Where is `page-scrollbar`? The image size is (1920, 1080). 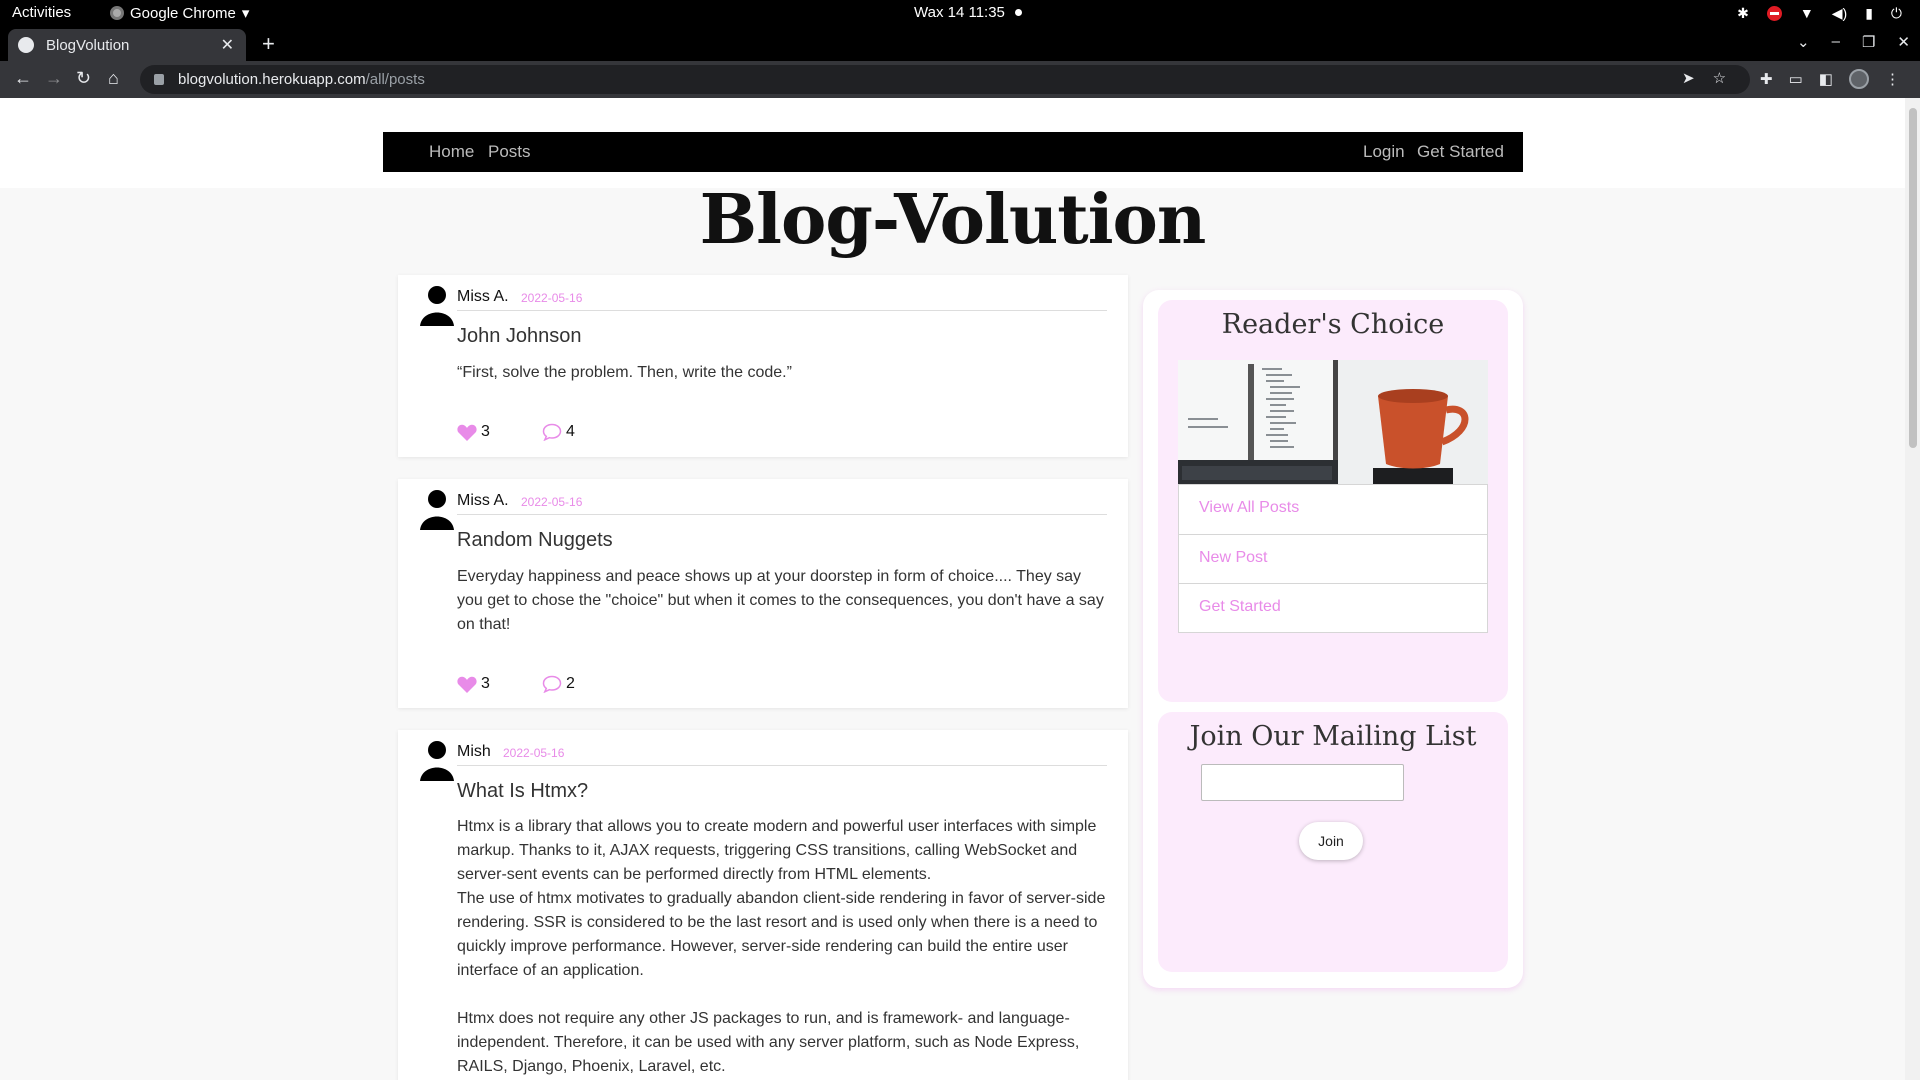
page-scrollbar is located at coordinates (1912, 589).